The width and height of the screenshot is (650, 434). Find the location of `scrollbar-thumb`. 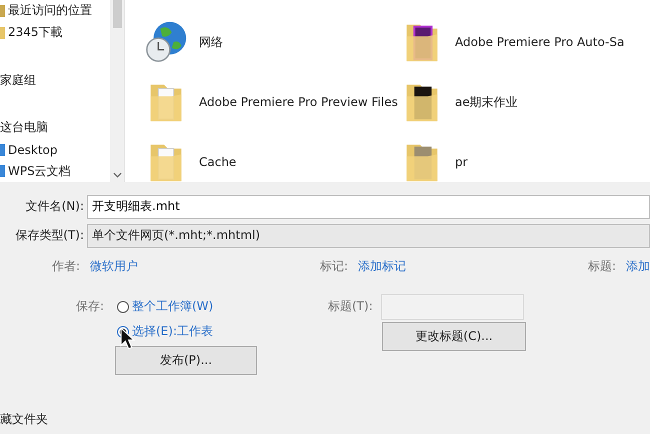

scrollbar-thumb is located at coordinates (117, 14).